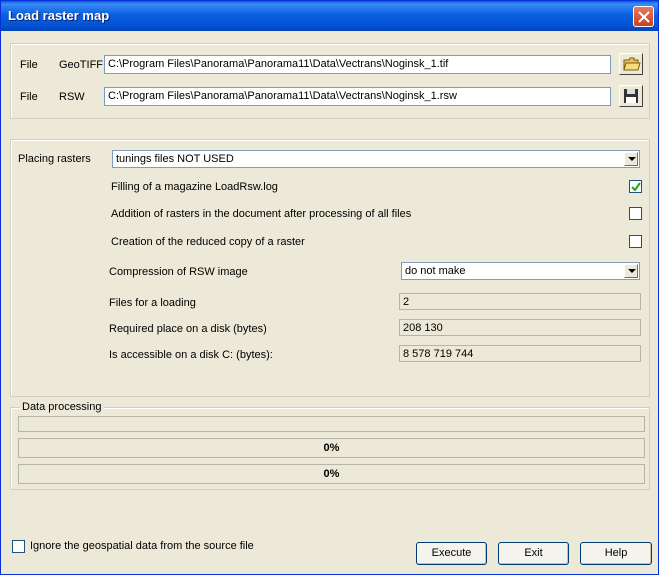  What do you see at coordinates (152, 303) in the screenshot?
I see `files-count-label: Files for a loading` at bounding box center [152, 303].